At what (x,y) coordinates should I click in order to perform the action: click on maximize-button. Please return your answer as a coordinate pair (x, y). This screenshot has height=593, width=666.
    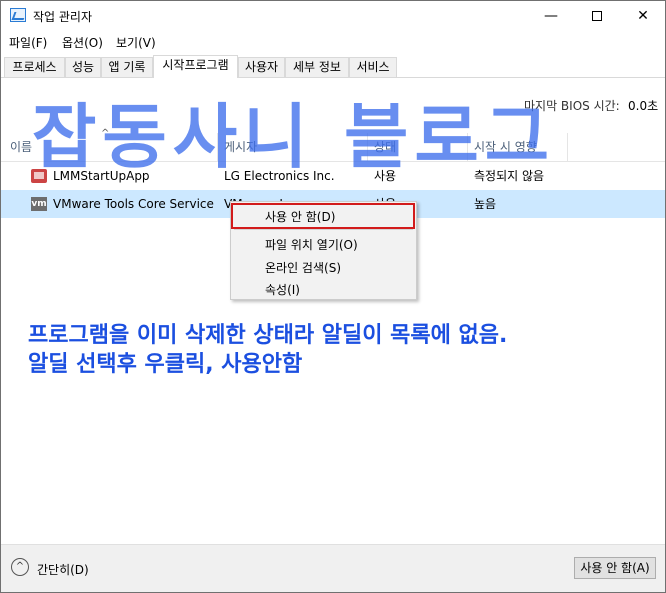
    Looking at the image, I should click on (597, 16).